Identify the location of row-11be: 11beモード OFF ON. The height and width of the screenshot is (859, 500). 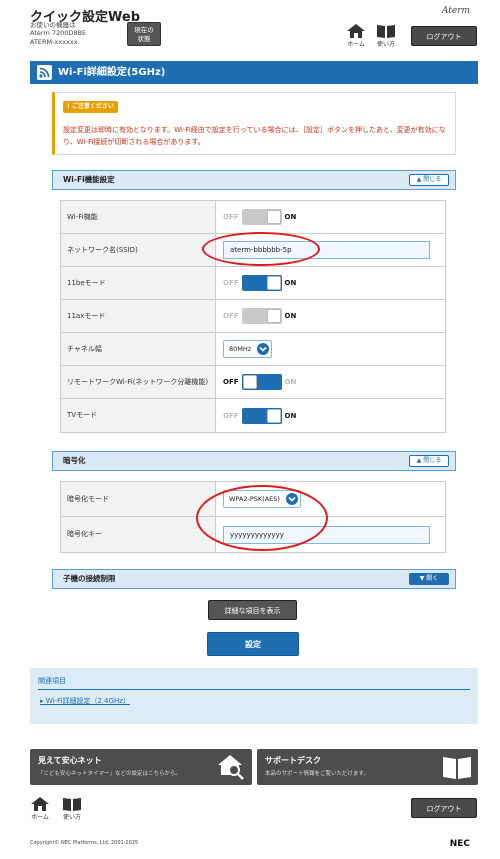
(253, 283).